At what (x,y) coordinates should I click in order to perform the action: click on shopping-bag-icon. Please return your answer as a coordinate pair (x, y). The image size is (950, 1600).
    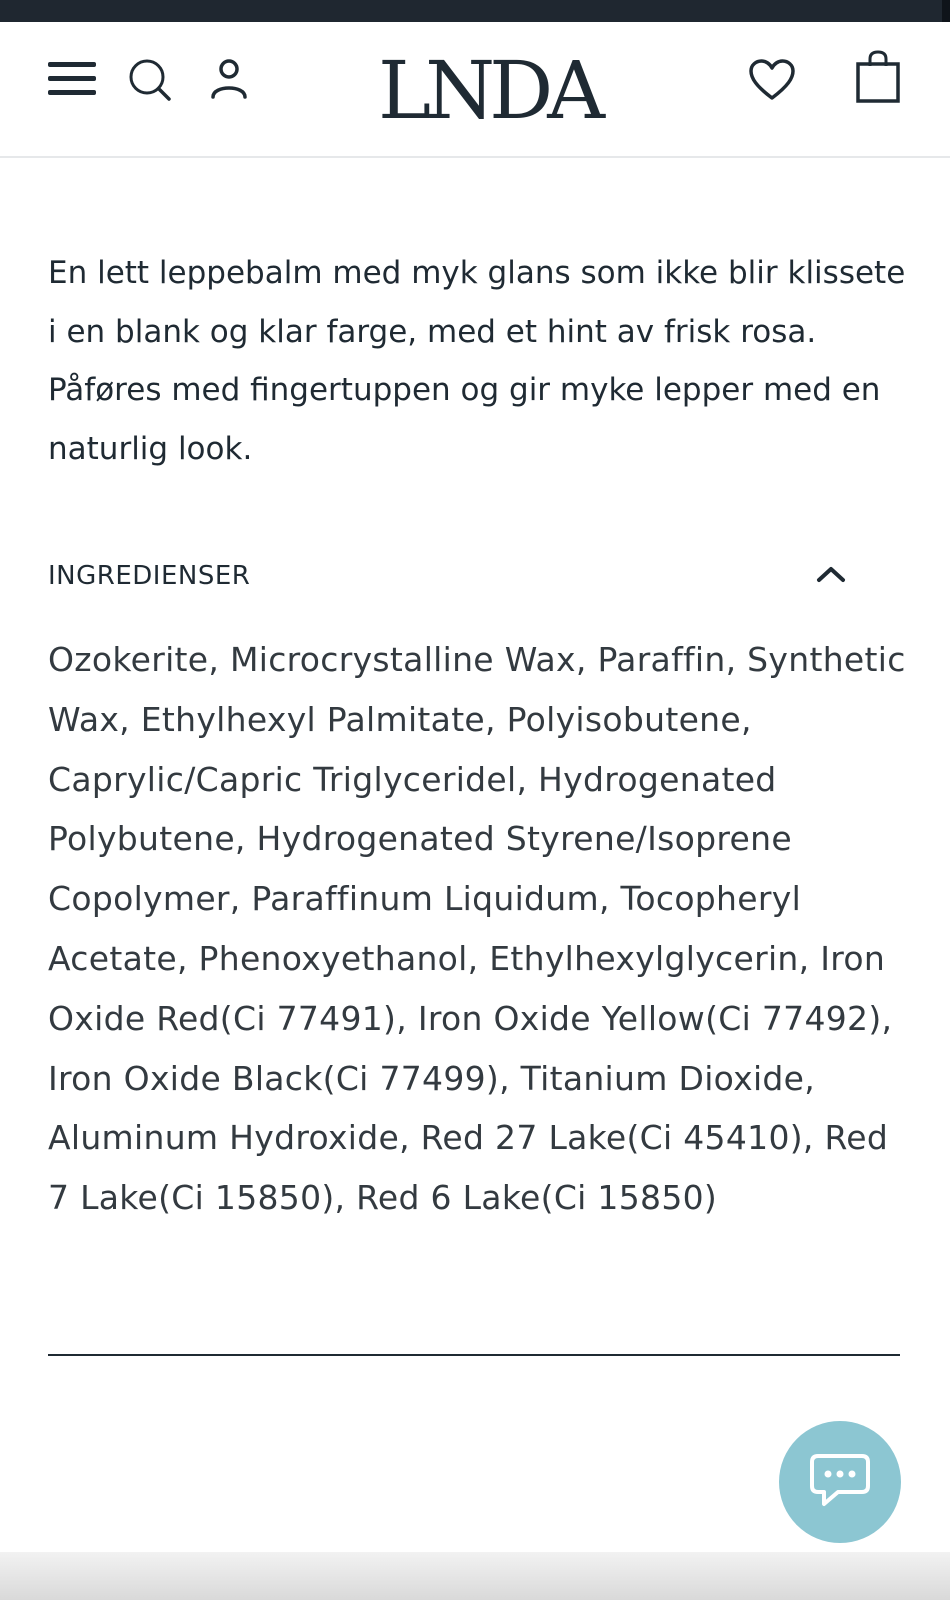
    Looking at the image, I should click on (878, 77).